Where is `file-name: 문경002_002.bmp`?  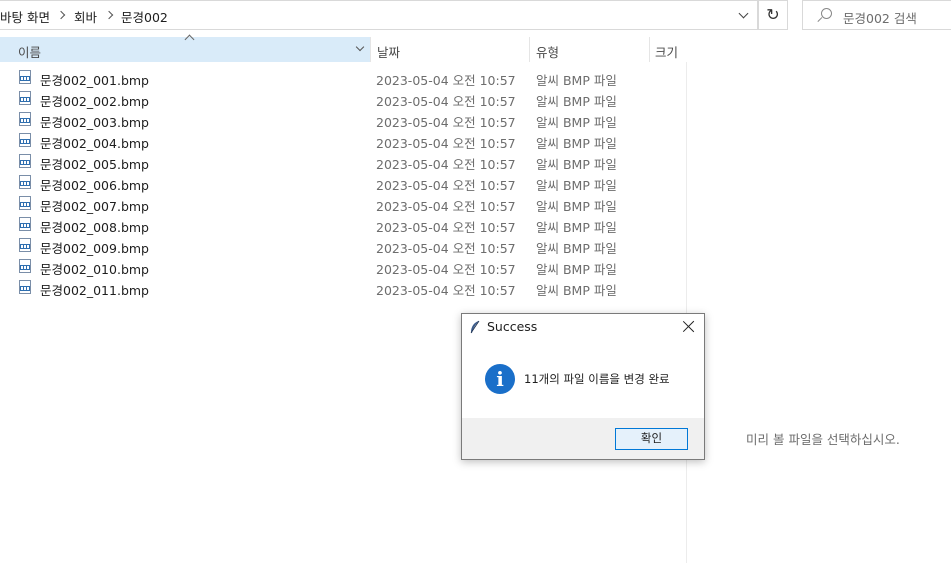
file-name: 문경002_002.bmp is located at coordinates (94, 101).